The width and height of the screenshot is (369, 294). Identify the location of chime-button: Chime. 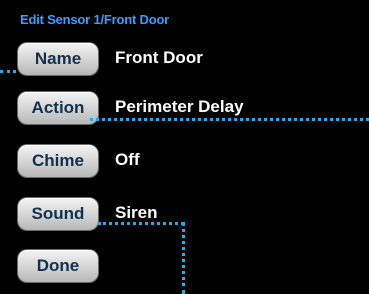
(58, 161).